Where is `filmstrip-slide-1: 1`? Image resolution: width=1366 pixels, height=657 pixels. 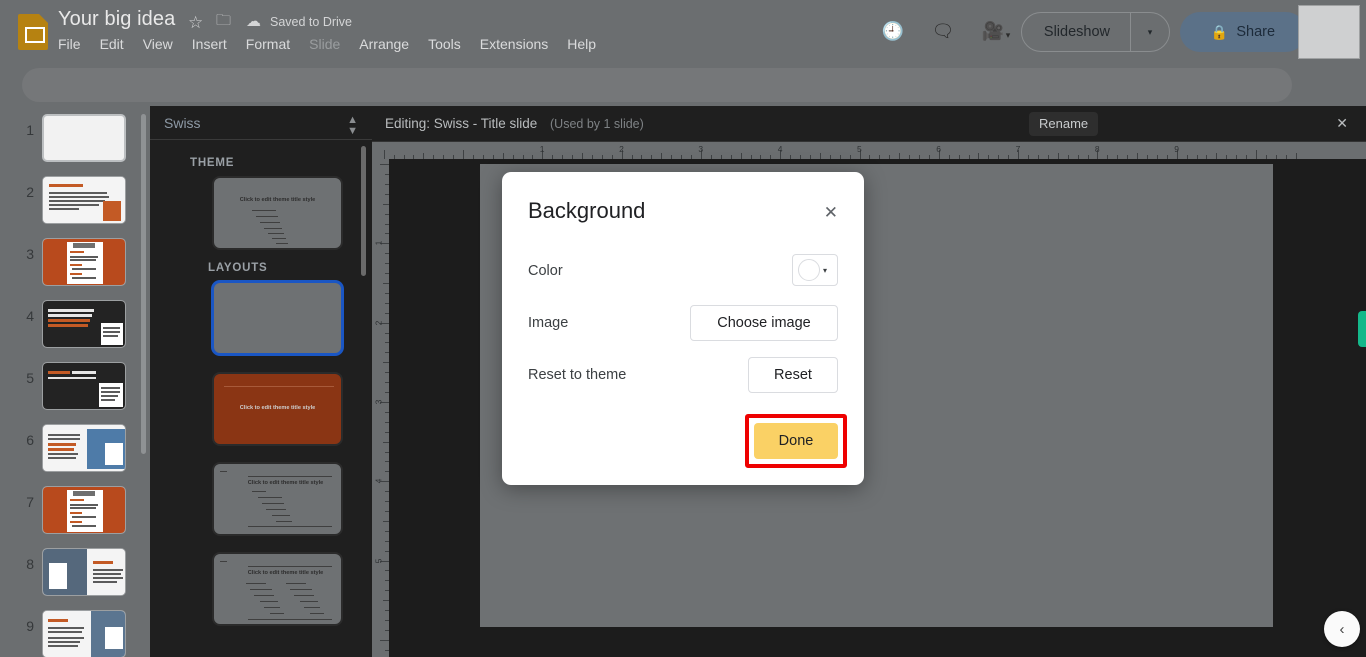
filmstrip-slide-1: 1 is located at coordinates (75, 145).